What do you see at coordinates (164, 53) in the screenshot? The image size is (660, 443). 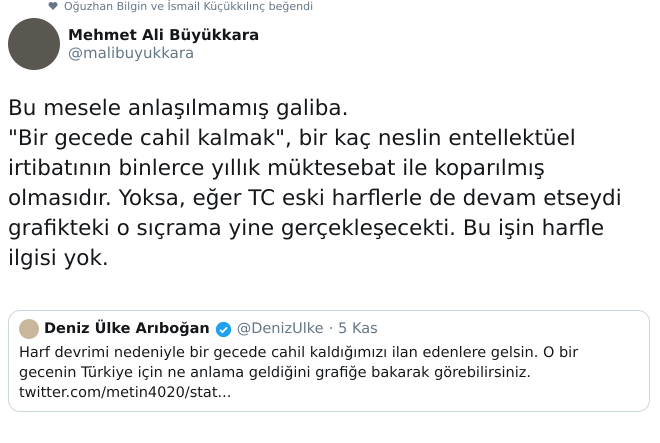 I see `author-handle: @malibuyukkara` at bounding box center [164, 53].